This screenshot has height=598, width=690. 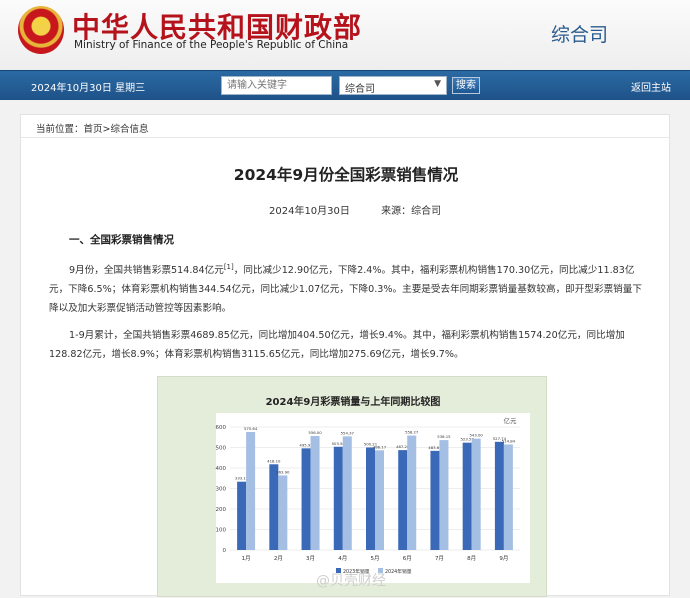 What do you see at coordinates (471, 558) in the screenshot?
I see `x-tick-label: 8月` at bounding box center [471, 558].